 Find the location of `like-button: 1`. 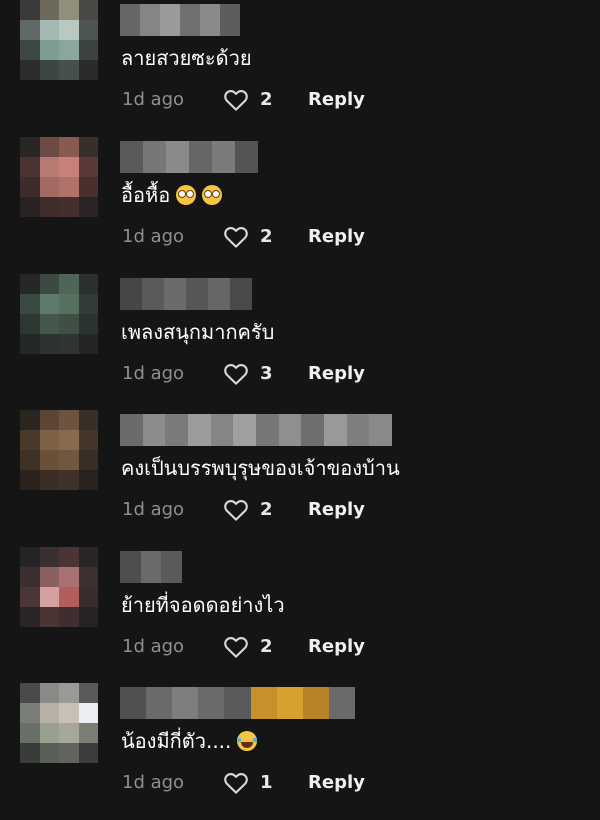

like-button: 1 is located at coordinates (247, 783).